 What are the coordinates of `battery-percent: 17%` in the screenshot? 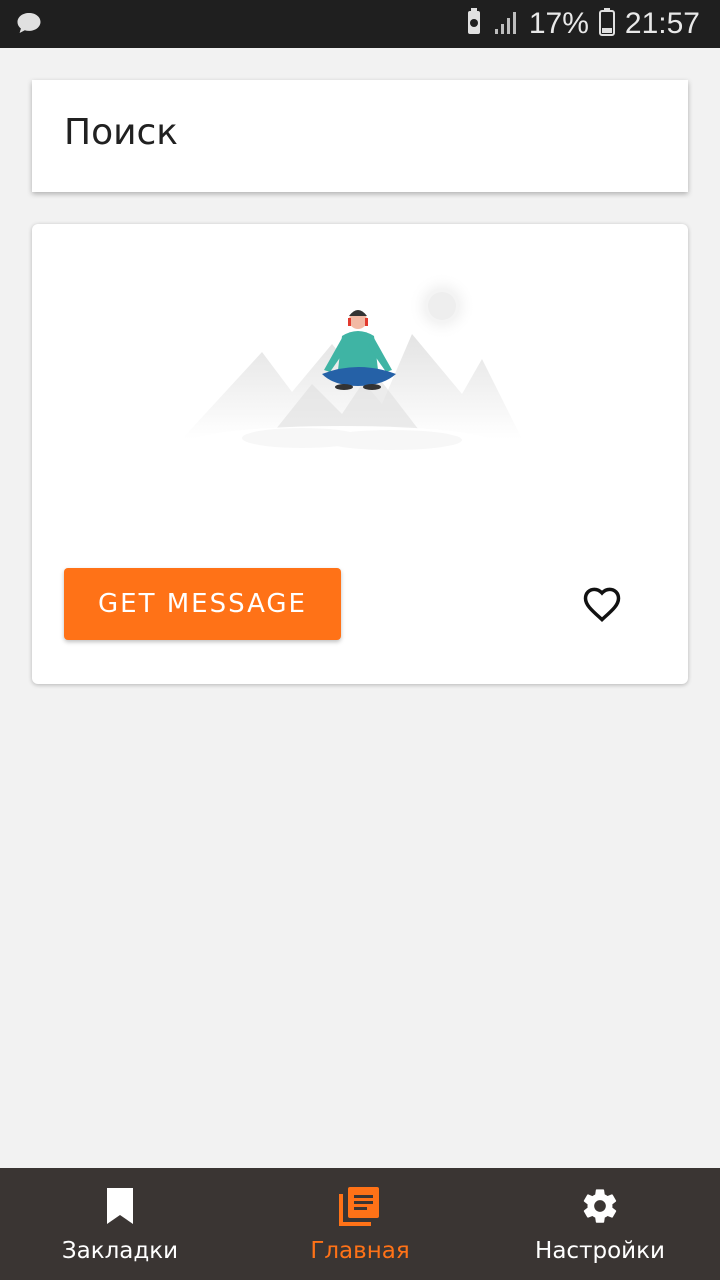 It's located at (558, 23).